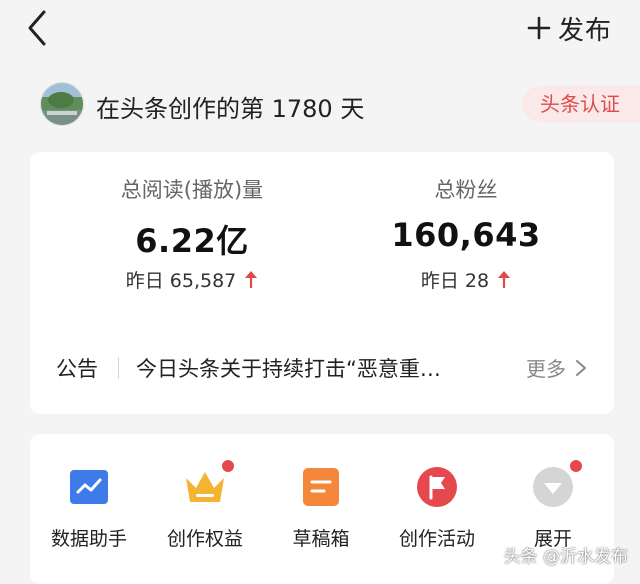 This screenshot has width=640, height=584. I want to click on more-link: 更多, so click(557, 367).